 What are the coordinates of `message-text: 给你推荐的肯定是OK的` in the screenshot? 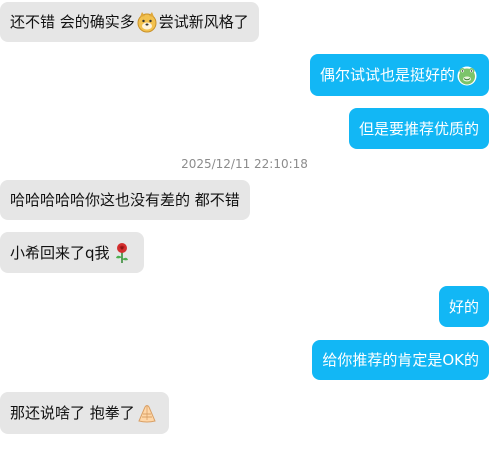 It's located at (400, 360).